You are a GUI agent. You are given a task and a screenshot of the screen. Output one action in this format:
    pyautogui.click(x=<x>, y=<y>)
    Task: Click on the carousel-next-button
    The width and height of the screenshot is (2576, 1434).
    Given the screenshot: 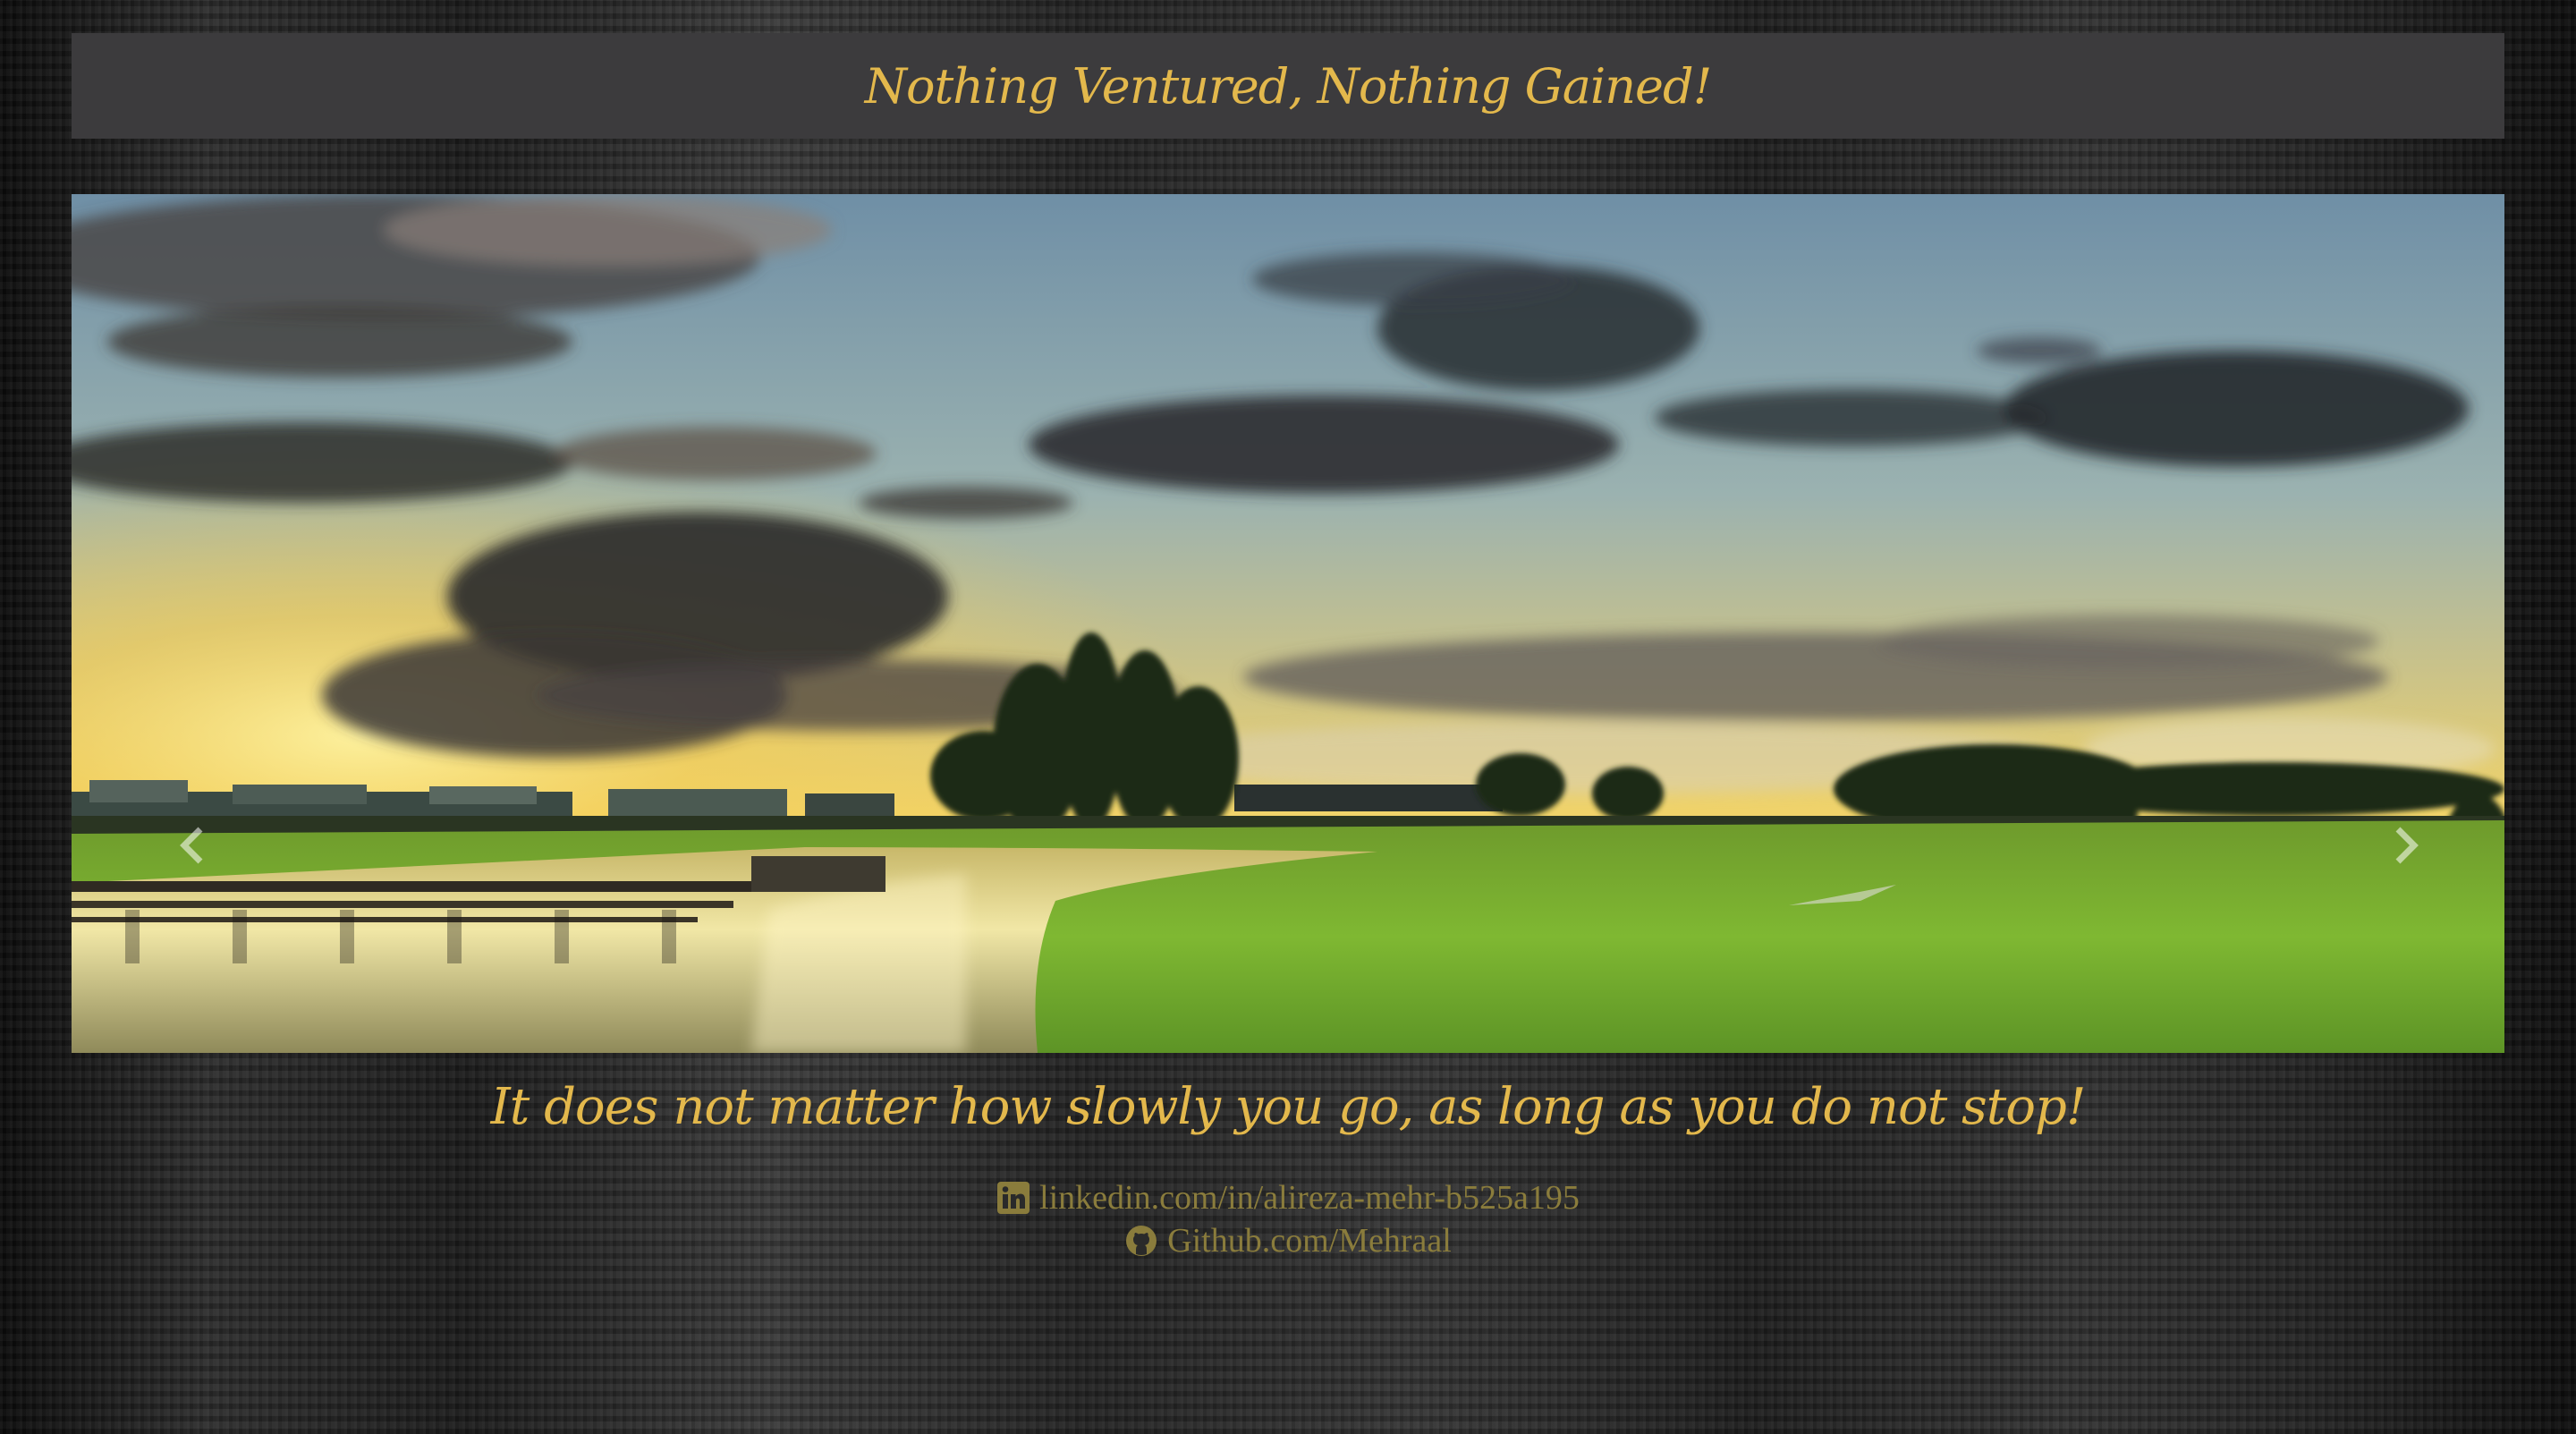 What is the action you would take?
    pyautogui.click(x=2406, y=847)
    